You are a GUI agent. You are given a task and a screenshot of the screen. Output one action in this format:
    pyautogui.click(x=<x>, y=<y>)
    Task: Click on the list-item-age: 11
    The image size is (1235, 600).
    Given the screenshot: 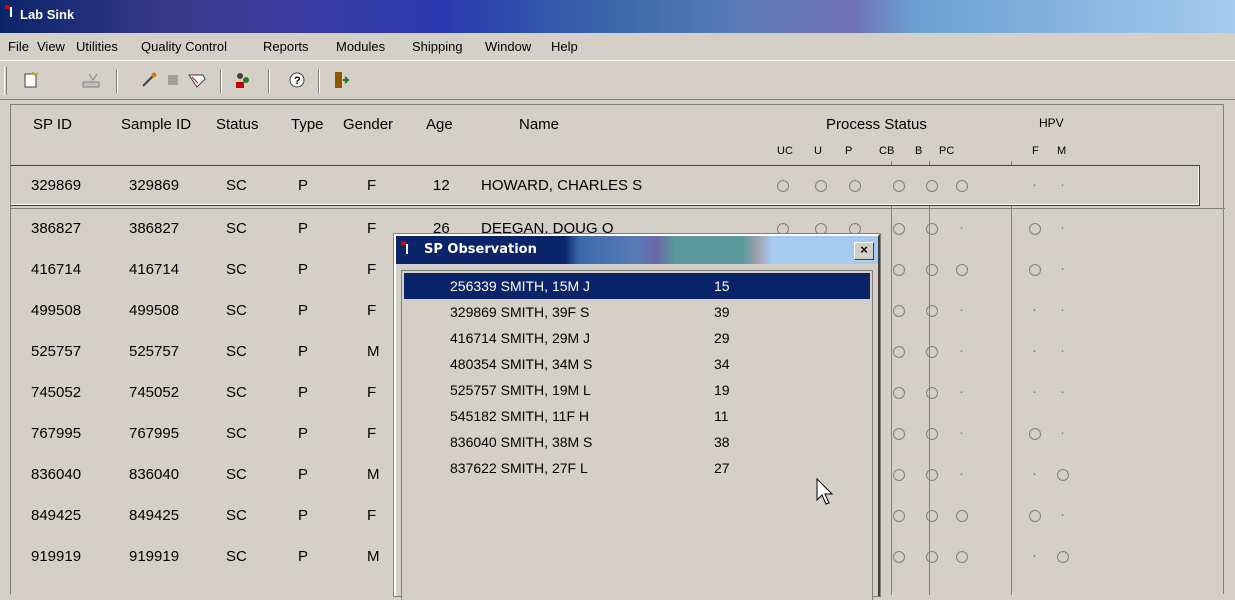 What is the action you would take?
    pyautogui.click(x=721, y=416)
    